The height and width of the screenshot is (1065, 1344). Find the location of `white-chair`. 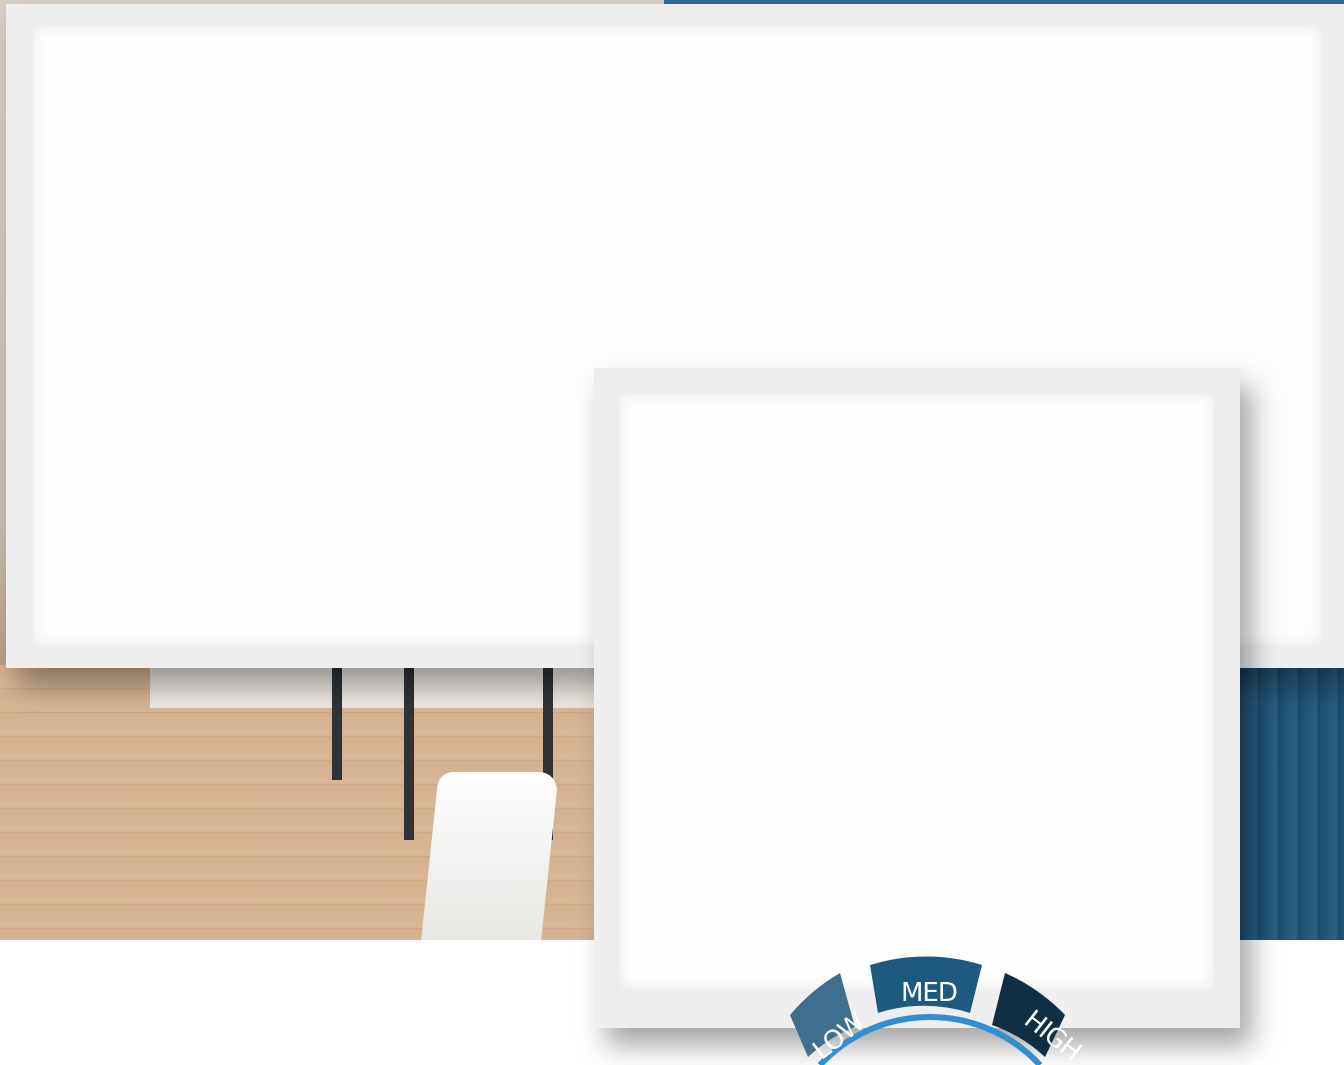

white-chair is located at coordinates (490, 856).